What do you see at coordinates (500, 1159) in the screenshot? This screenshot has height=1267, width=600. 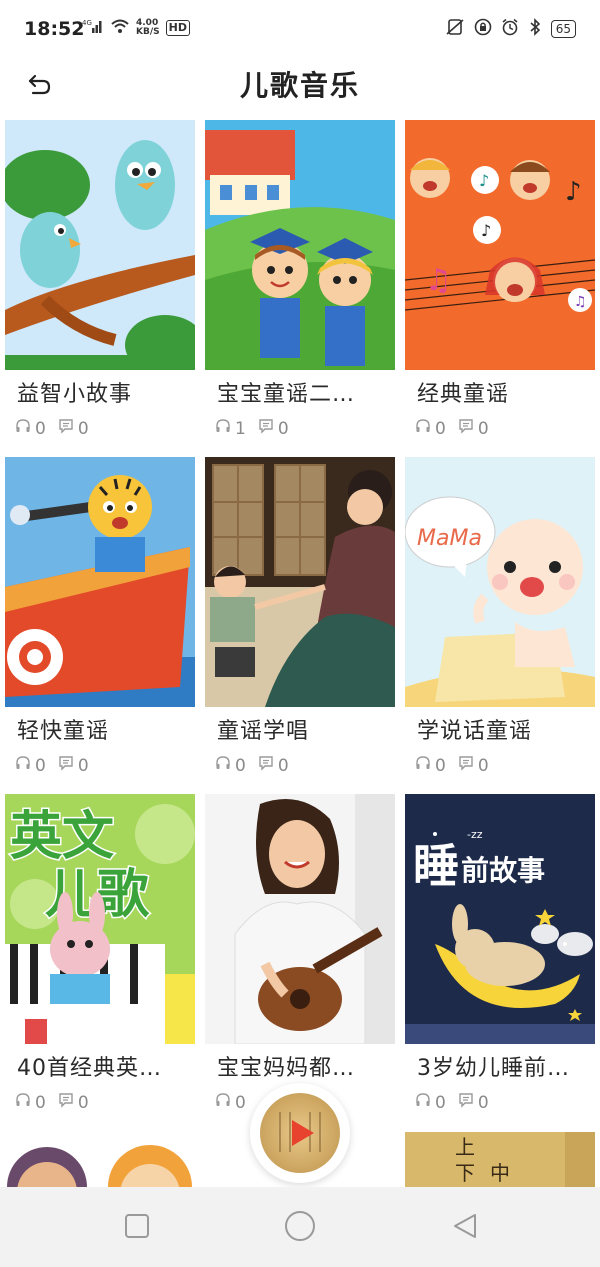 I see `album-cover-partial-classic: 上 下 中` at bounding box center [500, 1159].